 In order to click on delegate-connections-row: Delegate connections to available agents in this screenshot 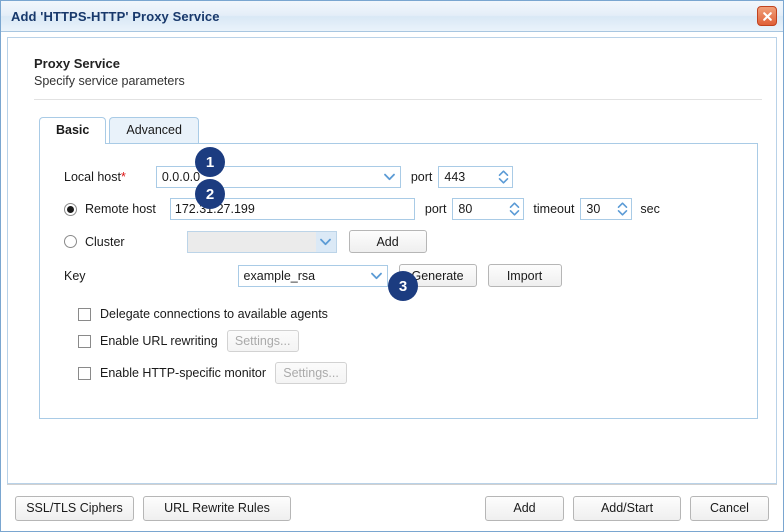, I will do `click(398, 314)`.